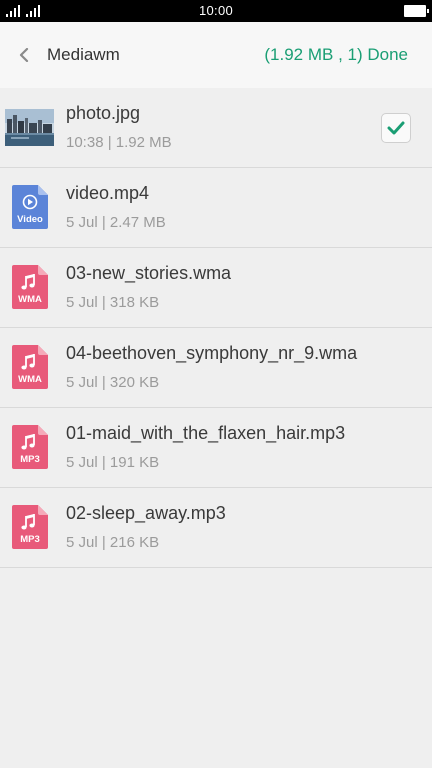 The width and height of the screenshot is (432, 768). I want to click on file-name: 04-beethoven_symphony_nr_9.wma, so click(212, 353).